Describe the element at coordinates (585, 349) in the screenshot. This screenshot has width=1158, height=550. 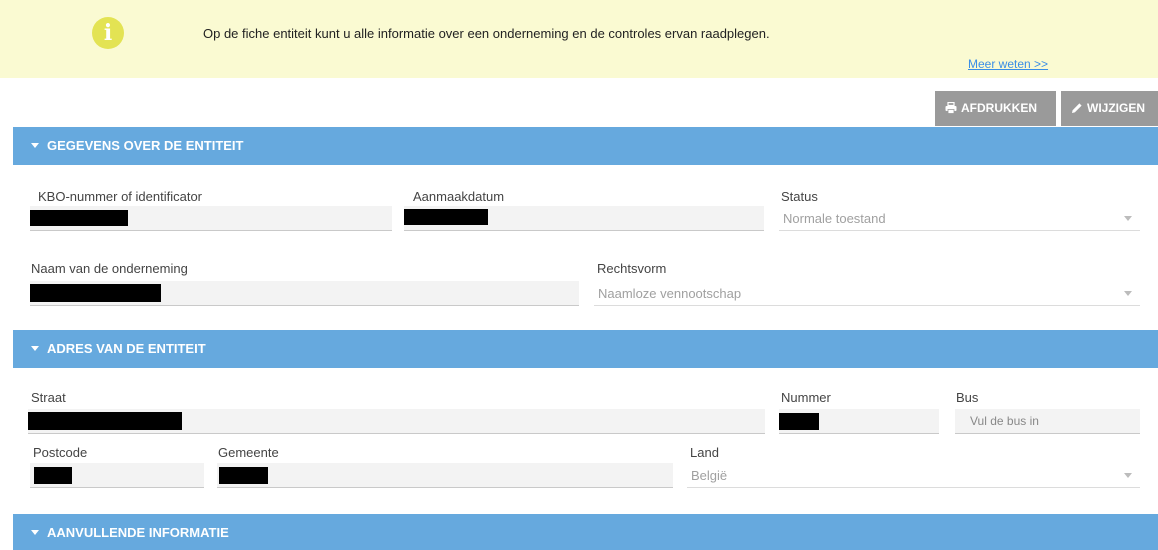
I see `section-address-header: ADRES VAN DE ENTITEIT` at that location.